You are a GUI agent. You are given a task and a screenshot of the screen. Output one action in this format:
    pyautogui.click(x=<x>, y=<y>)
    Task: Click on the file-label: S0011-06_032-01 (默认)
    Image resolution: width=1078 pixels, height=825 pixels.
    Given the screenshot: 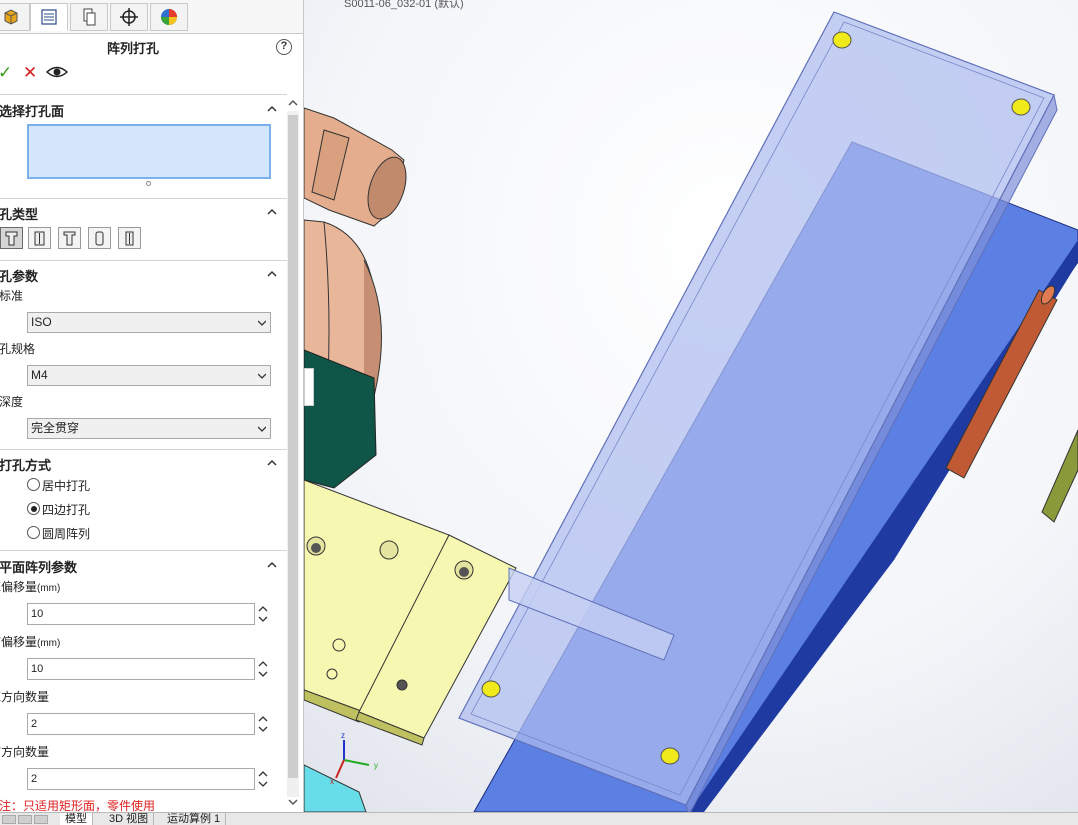 What is the action you would take?
    pyautogui.click(x=404, y=5)
    